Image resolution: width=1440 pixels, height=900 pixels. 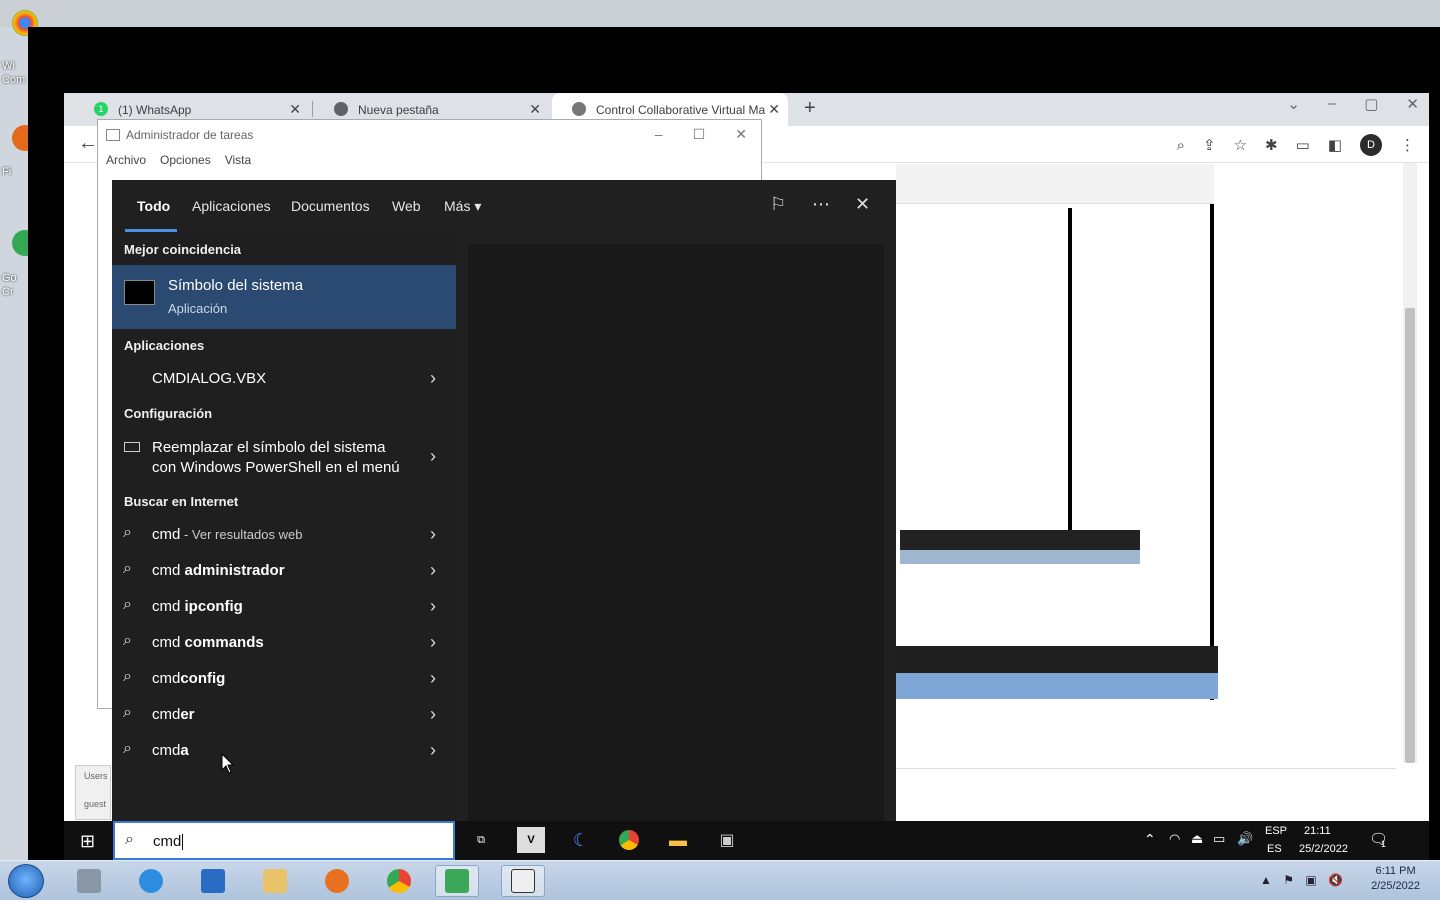 I want to click on chrome-icon, so click(x=399, y=881).